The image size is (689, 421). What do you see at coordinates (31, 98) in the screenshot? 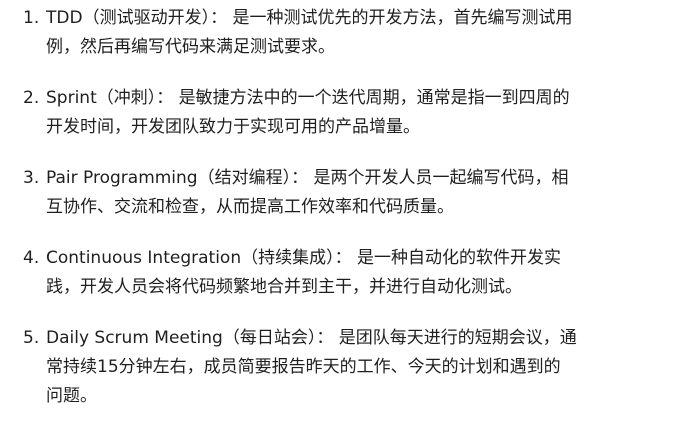
I see `list-item-number: 2.` at bounding box center [31, 98].